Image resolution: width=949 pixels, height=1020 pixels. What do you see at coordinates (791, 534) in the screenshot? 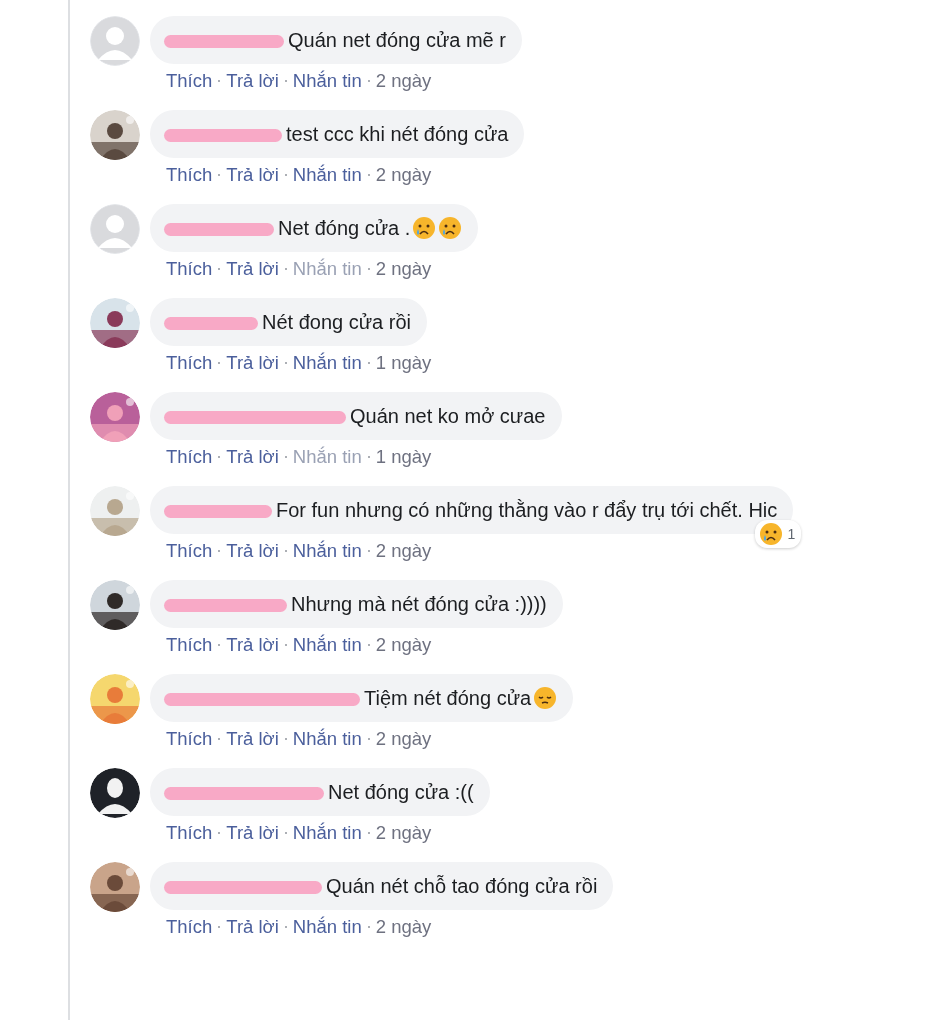
I see `reaction-count: 1` at bounding box center [791, 534].